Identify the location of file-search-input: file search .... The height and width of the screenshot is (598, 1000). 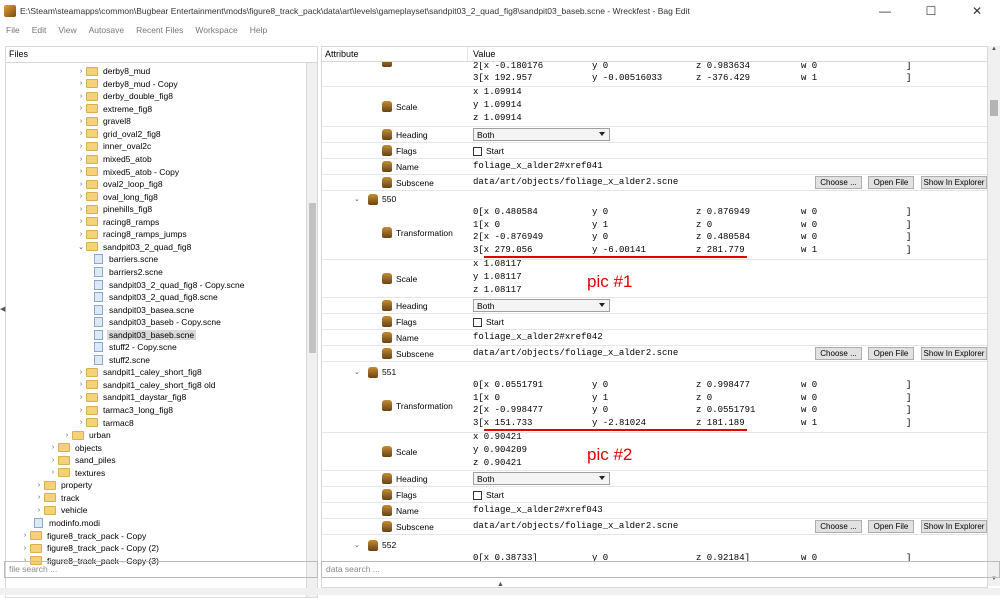
(161, 569).